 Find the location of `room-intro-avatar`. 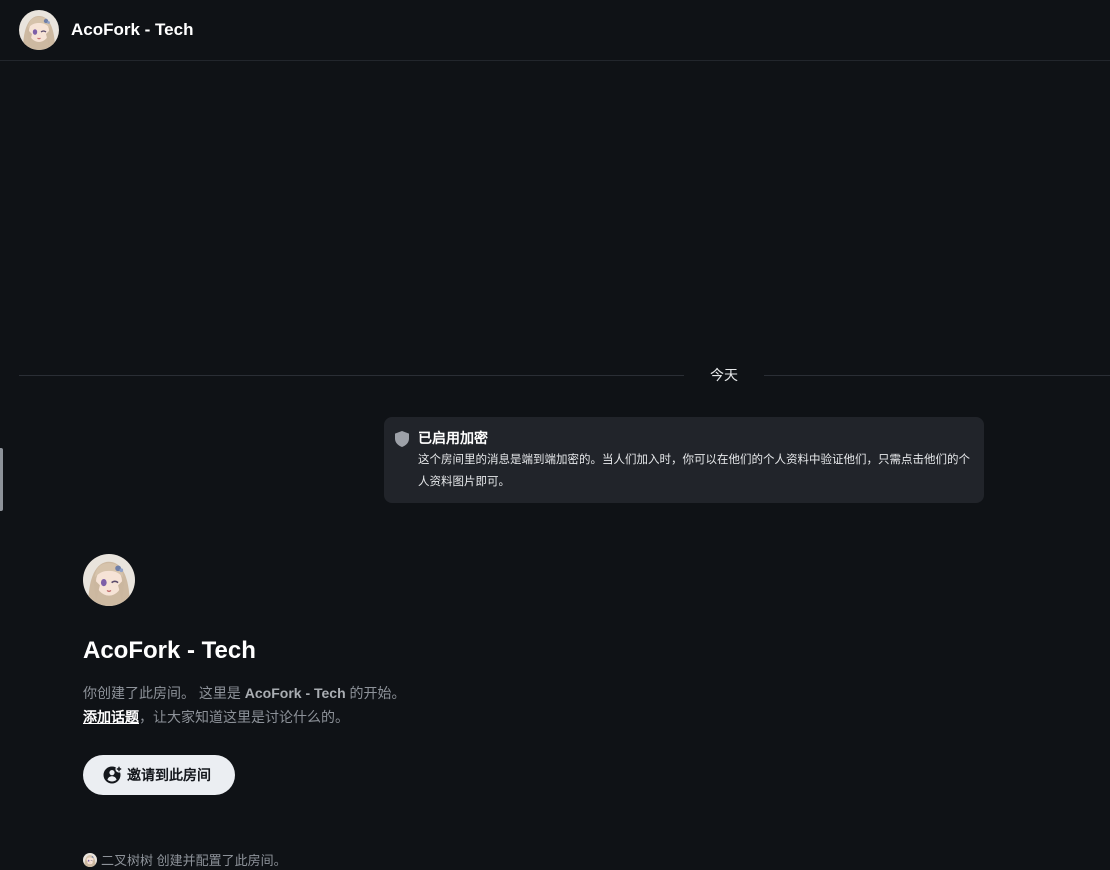

room-intro-avatar is located at coordinates (109, 580).